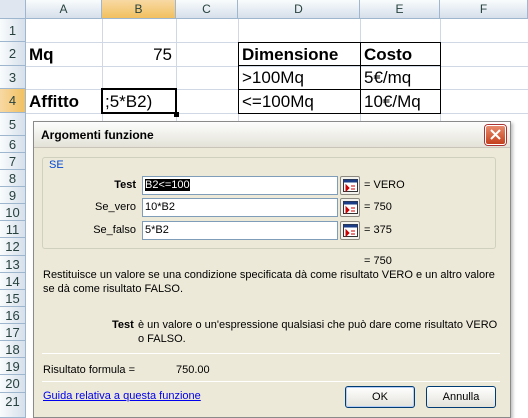  I want to click on row-header-15: 15, so click(13, 298).